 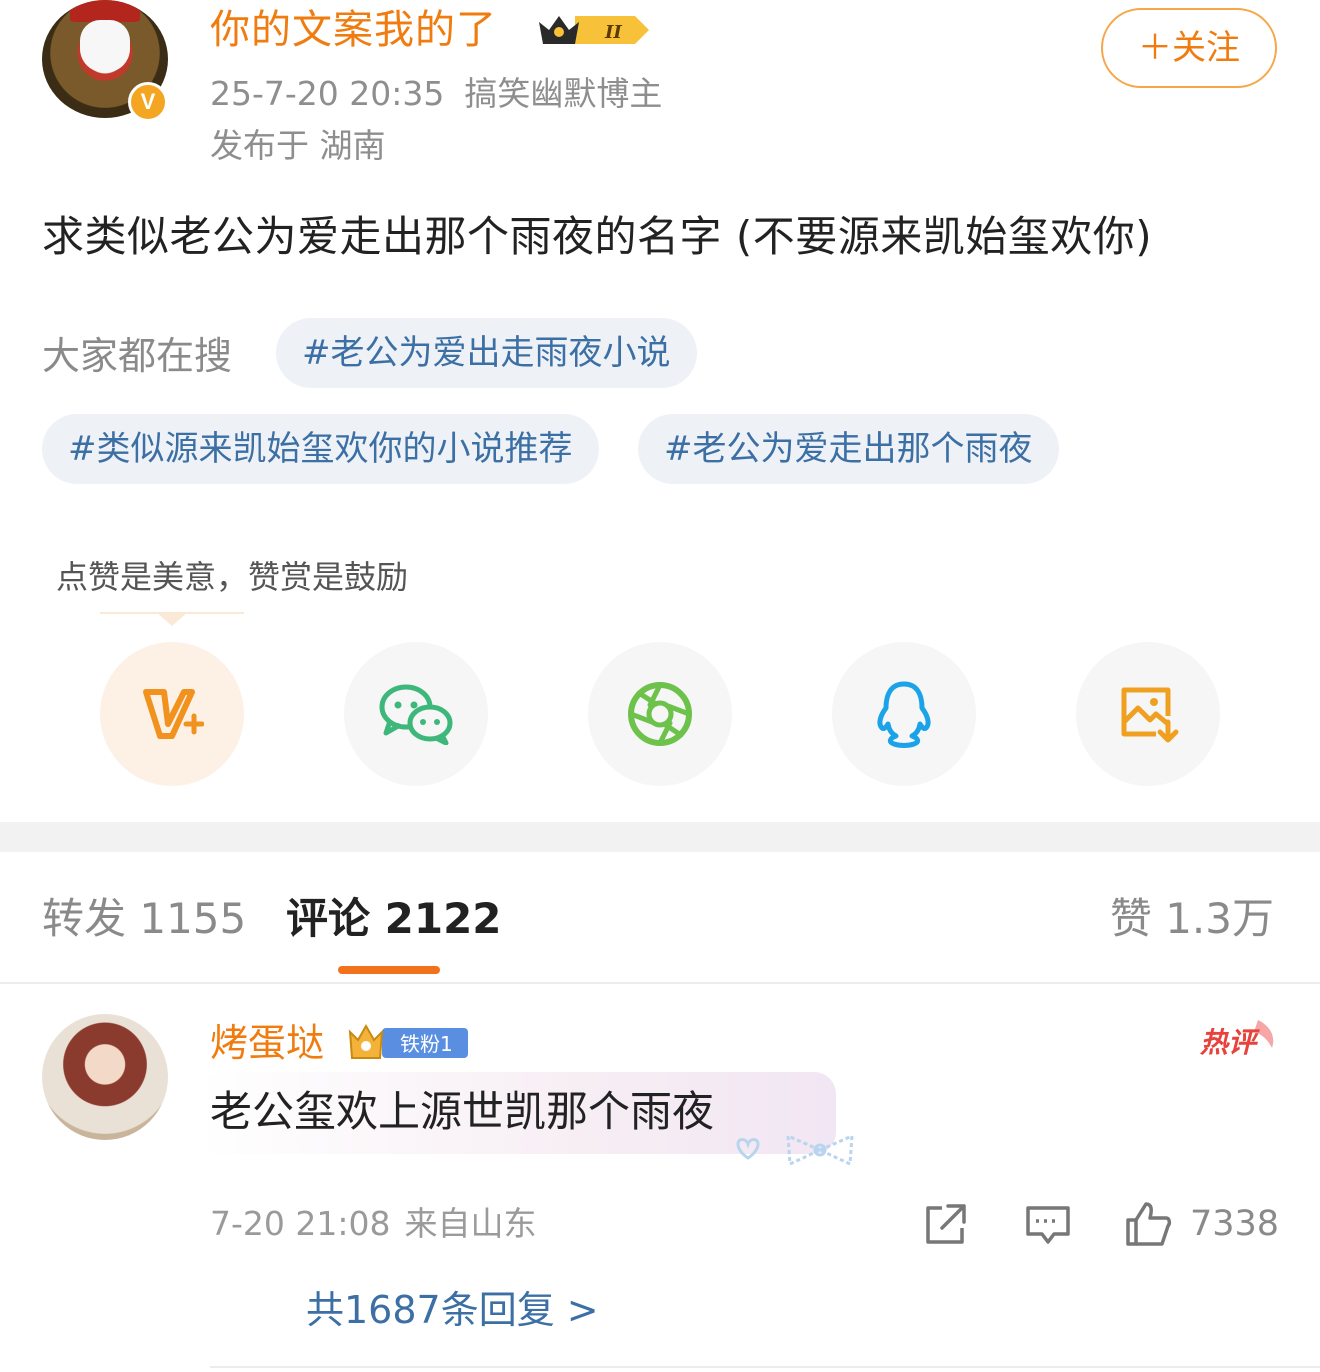 I want to click on save-image-button, so click(x=1148, y=714).